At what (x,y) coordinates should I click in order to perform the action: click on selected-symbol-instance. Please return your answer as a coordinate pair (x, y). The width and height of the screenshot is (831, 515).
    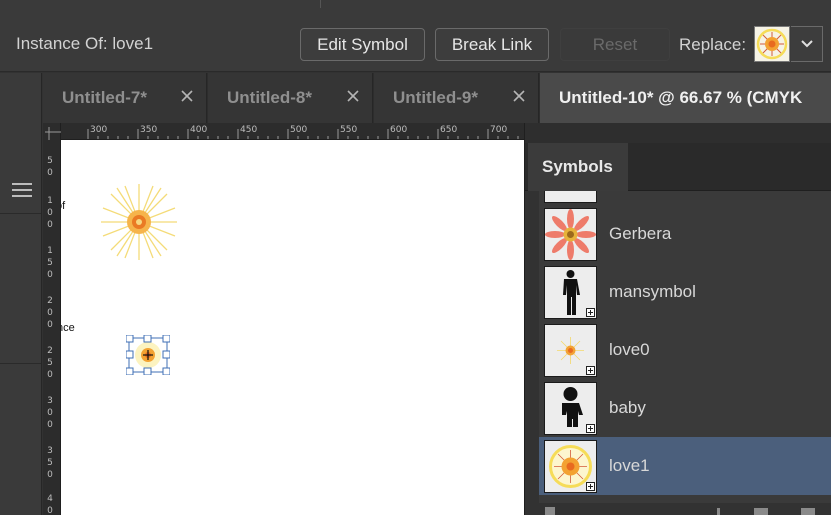
    Looking at the image, I should click on (148, 355).